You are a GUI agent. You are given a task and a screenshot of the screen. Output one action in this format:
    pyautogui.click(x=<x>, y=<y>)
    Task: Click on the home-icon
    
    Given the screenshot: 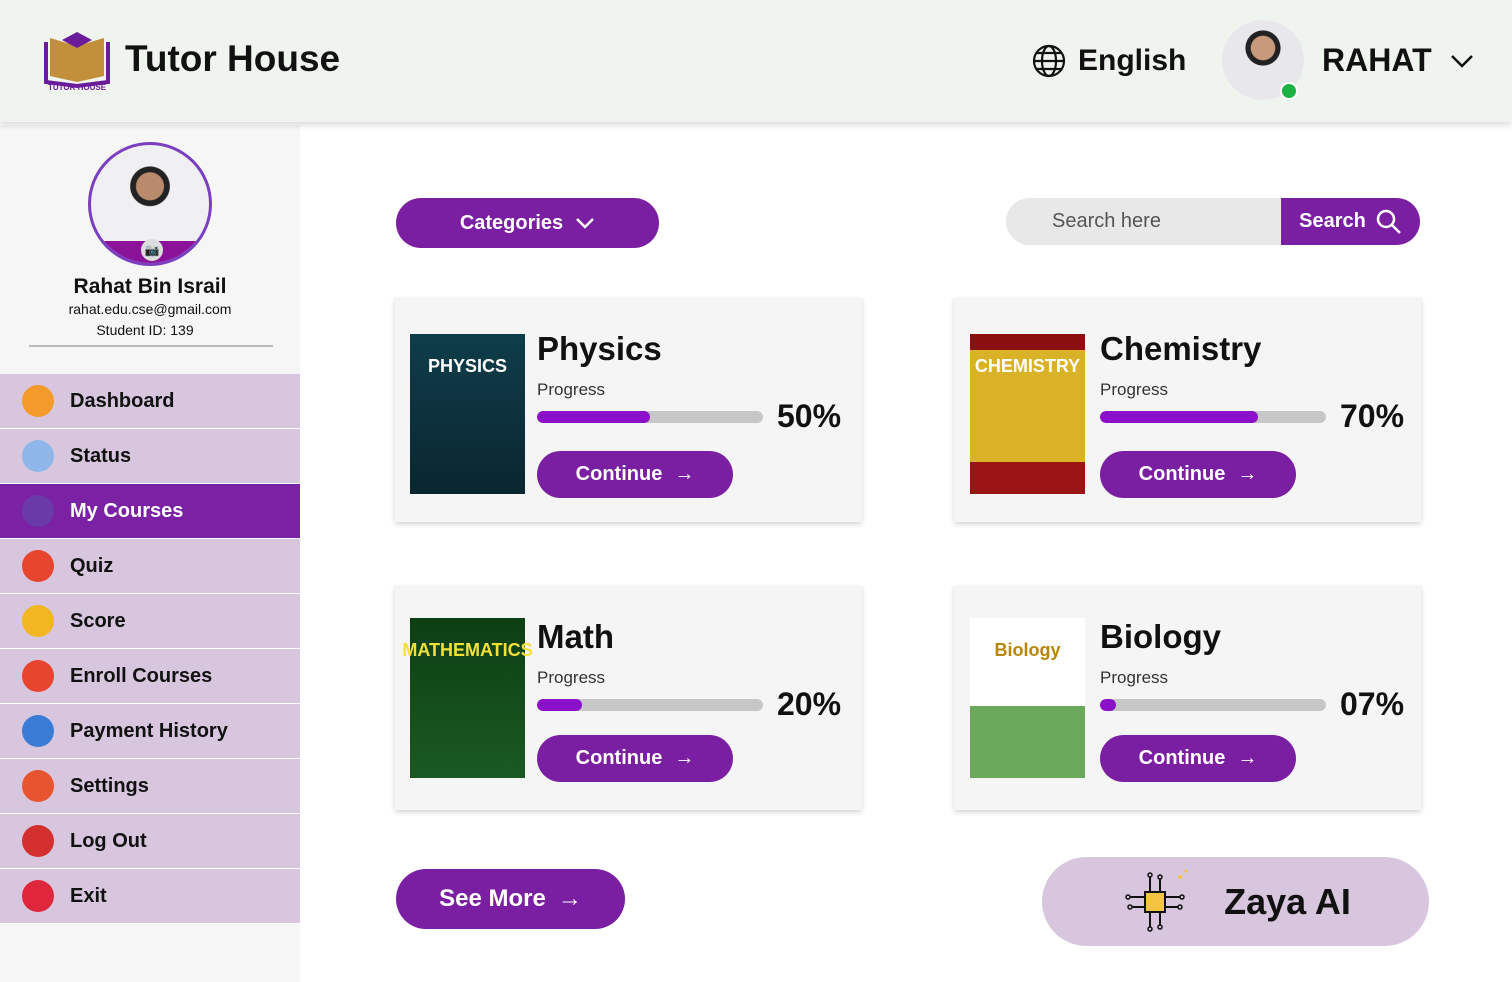 What is the action you would take?
    pyautogui.click(x=38, y=401)
    